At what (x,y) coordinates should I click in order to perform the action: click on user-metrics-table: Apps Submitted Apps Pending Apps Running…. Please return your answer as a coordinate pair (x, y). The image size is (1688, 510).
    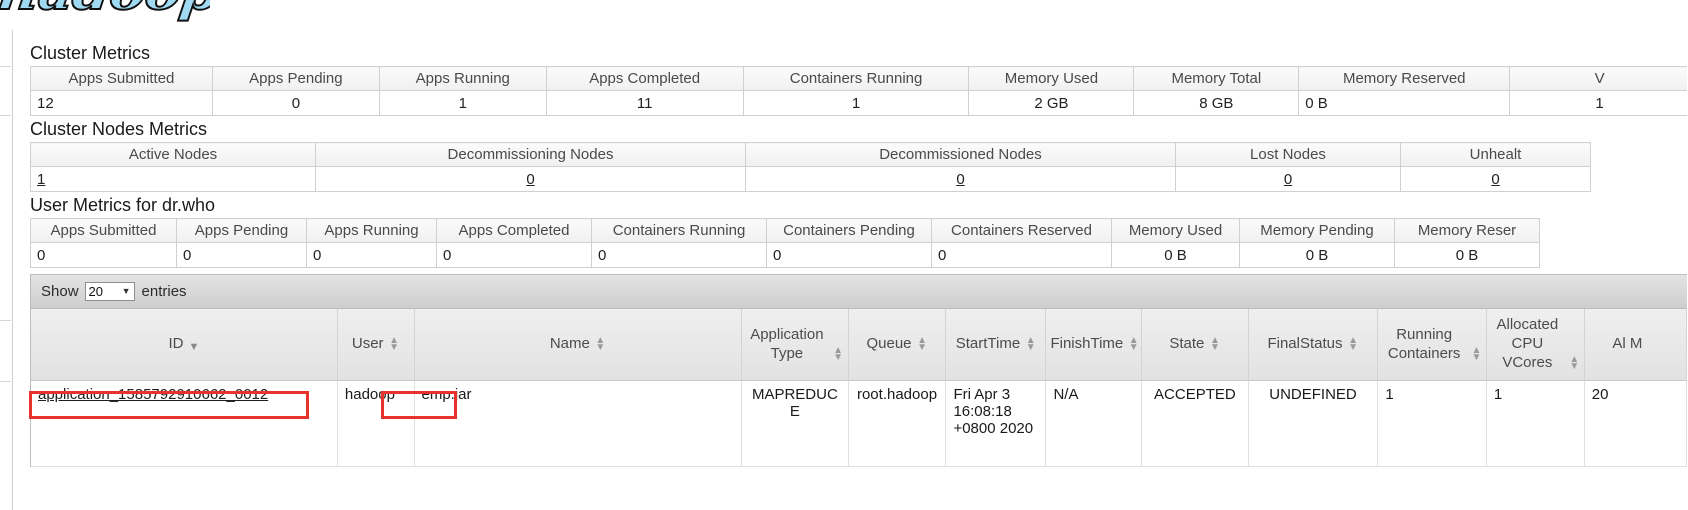
    Looking at the image, I should click on (785, 243).